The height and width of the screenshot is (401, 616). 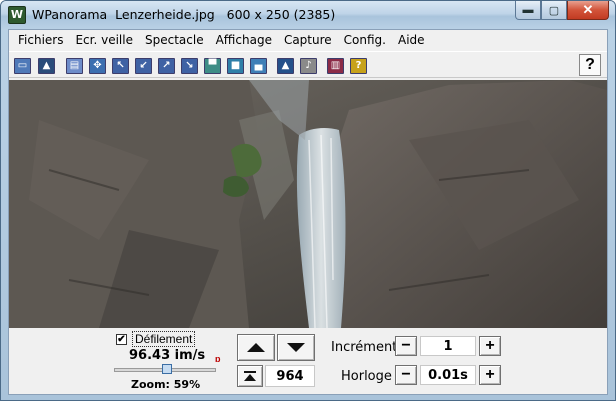 I want to click on panorama-middle-icon: ■, so click(x=235, y=65).